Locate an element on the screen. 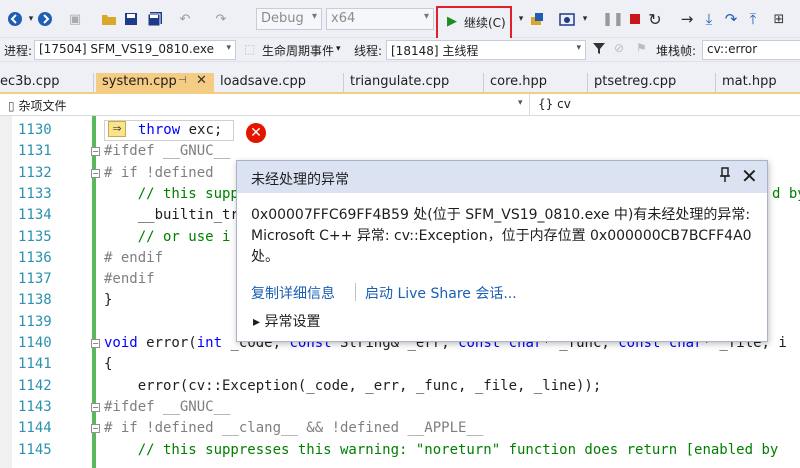 This screenshot has width=800, height=468. pin-icon: ⊣ is located at coordinates (182, 80).